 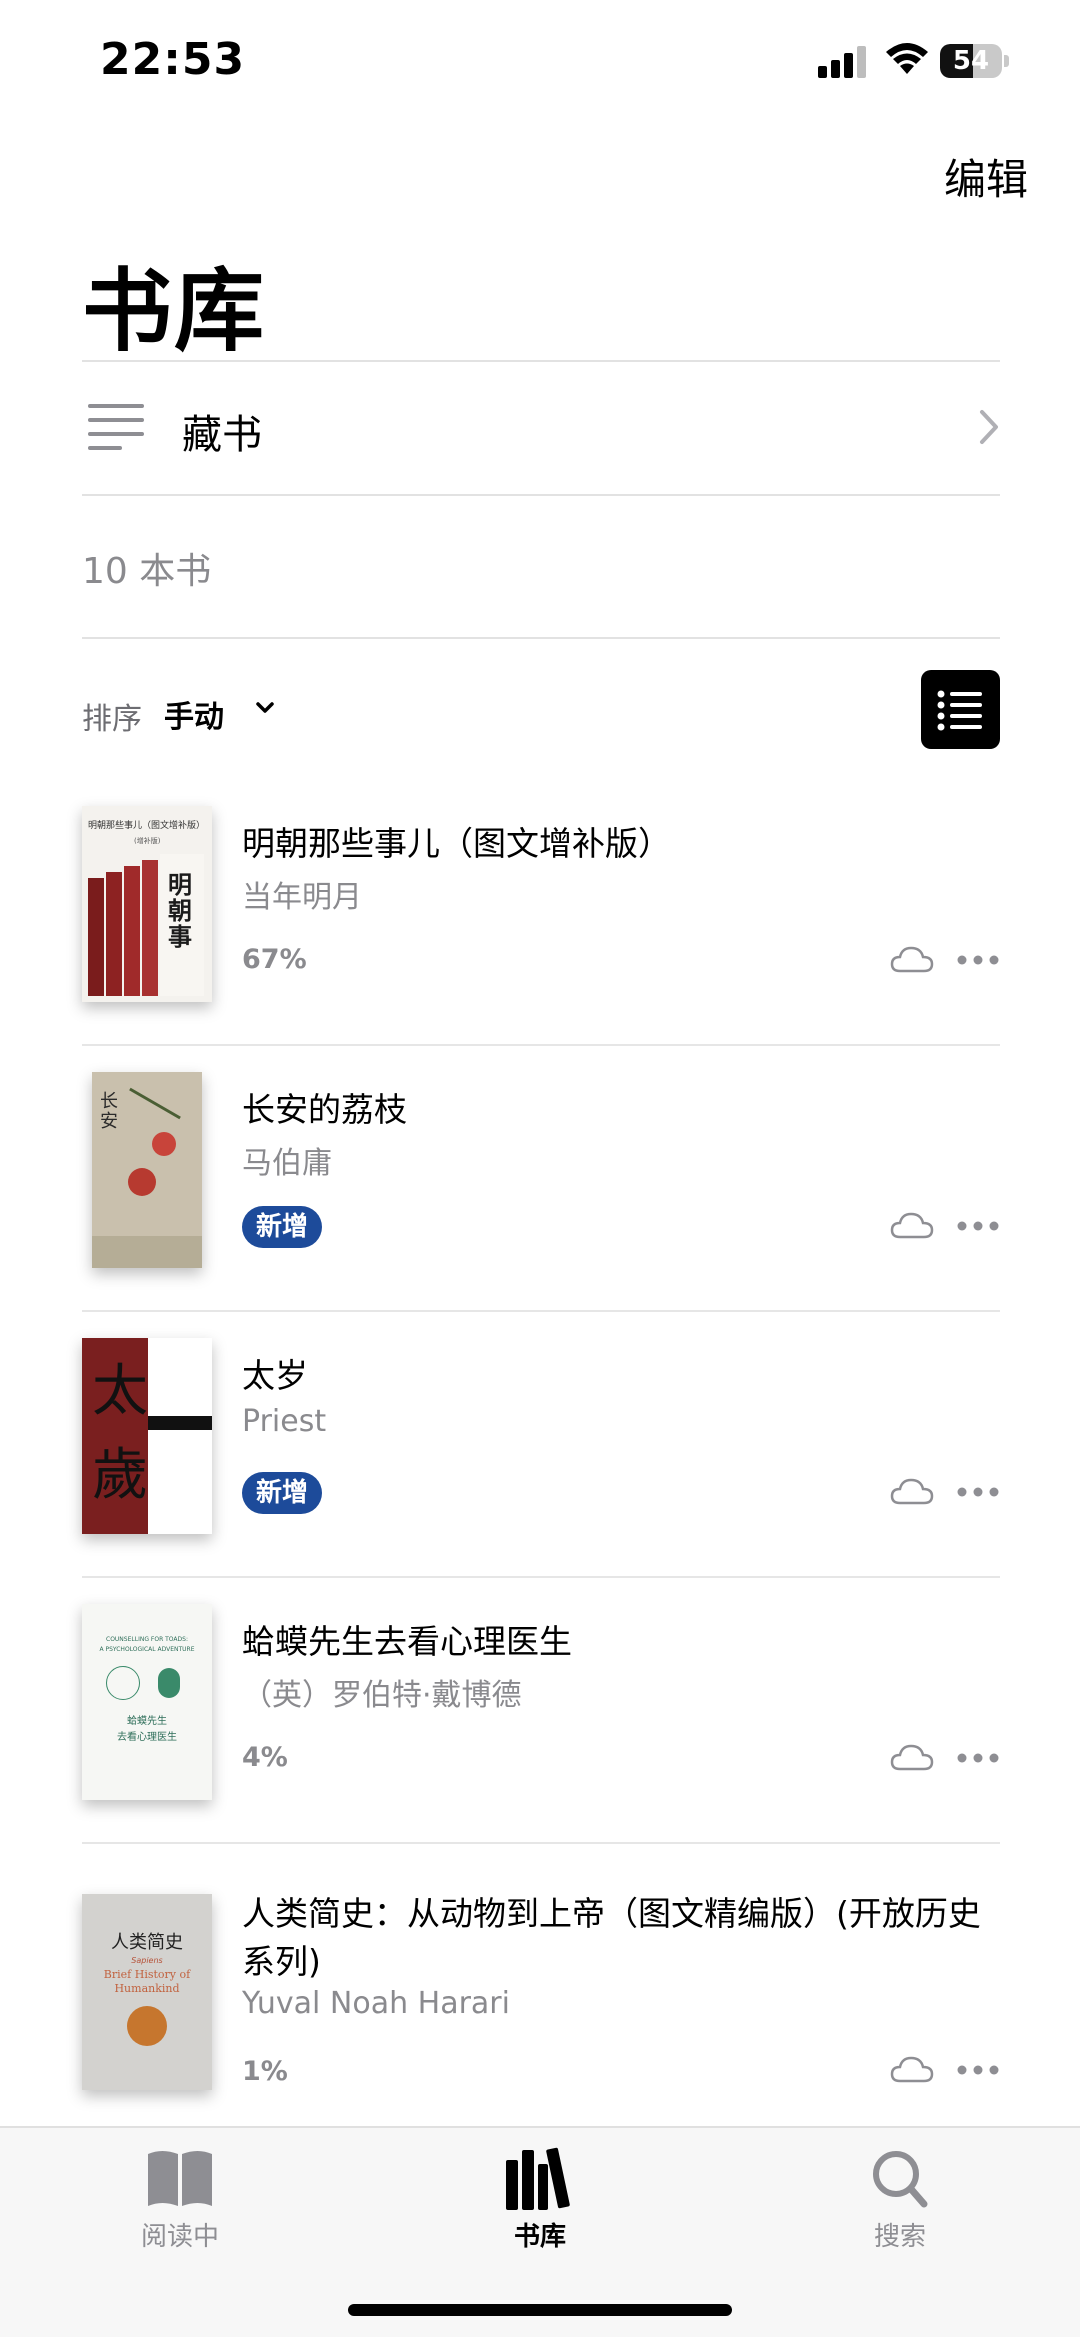 I want to click on book-author: 马伯庸, so click(x=287, y=1163).